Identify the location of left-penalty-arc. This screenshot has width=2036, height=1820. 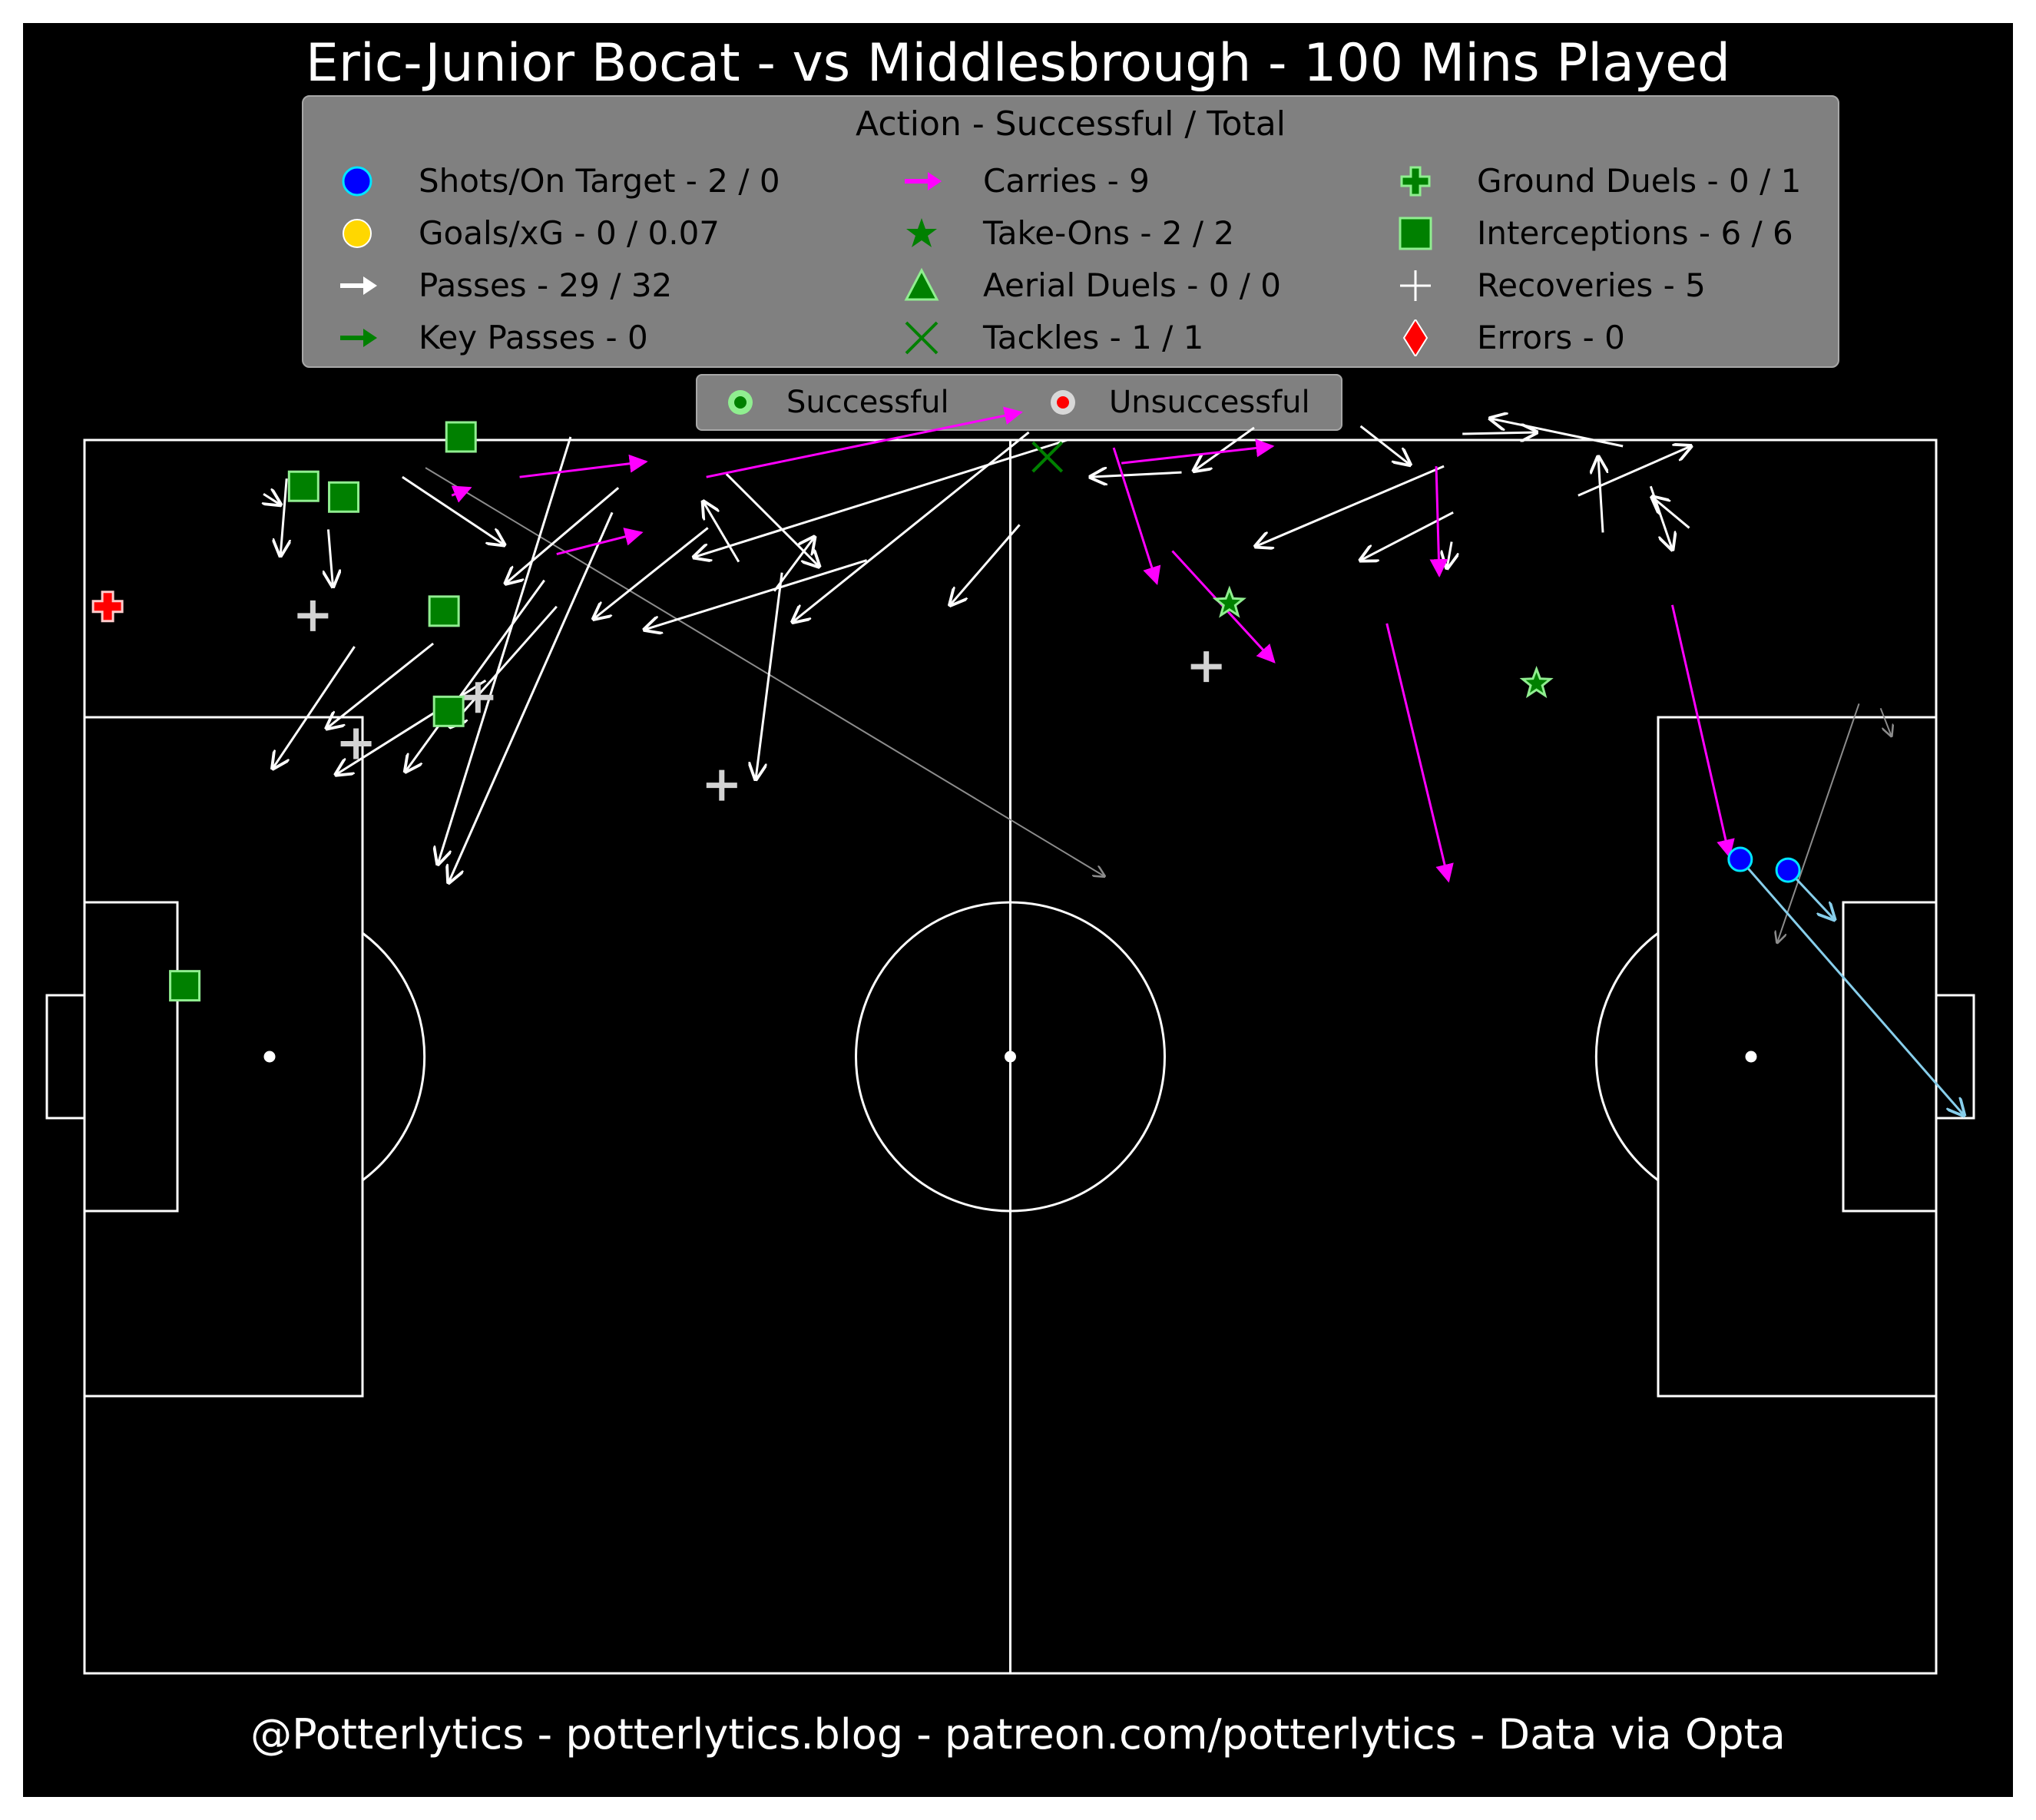
(394, 1057).